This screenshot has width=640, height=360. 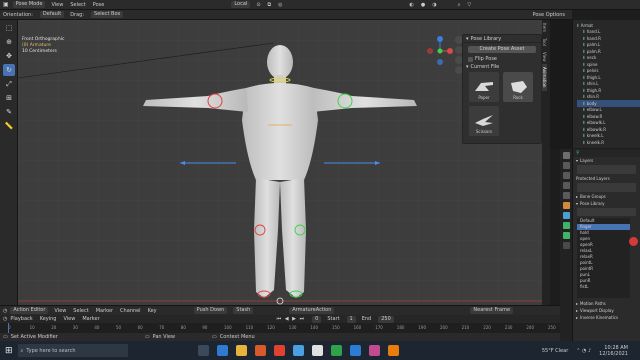 What do you see at coordinates (152, 311) in the screenshot?
I see `menu-key: Key` at bounding box center [152, 311].